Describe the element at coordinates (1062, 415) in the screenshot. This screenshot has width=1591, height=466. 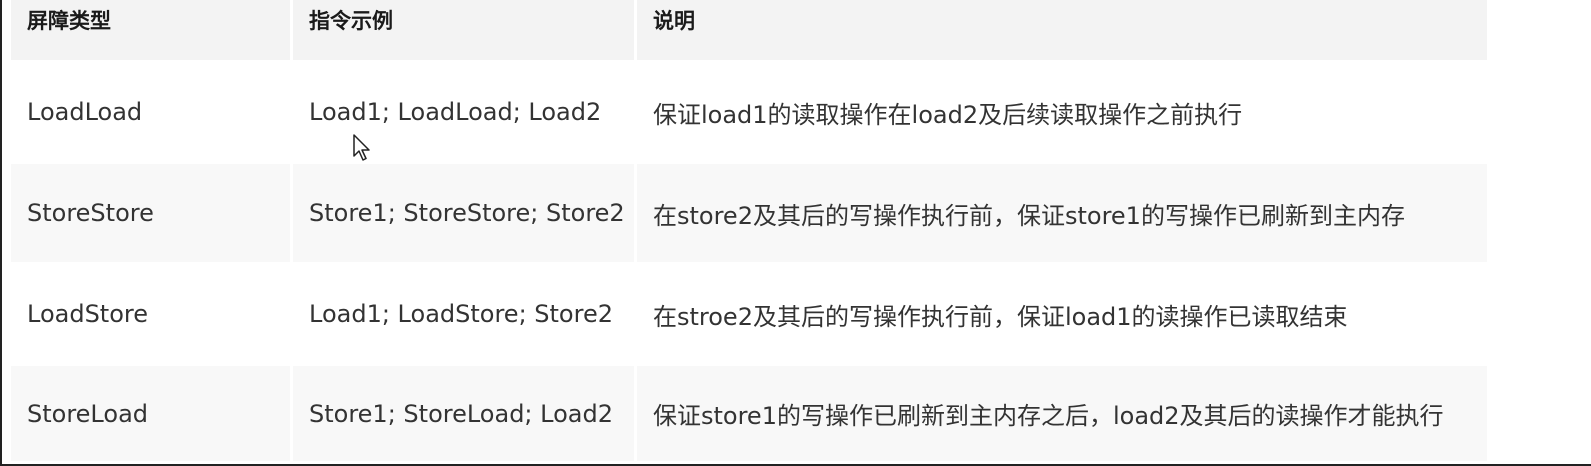
I see `cell-description: 保证store1的写操作已刷新到主内存之后，load2及其后的读操作才能执行` at that location.